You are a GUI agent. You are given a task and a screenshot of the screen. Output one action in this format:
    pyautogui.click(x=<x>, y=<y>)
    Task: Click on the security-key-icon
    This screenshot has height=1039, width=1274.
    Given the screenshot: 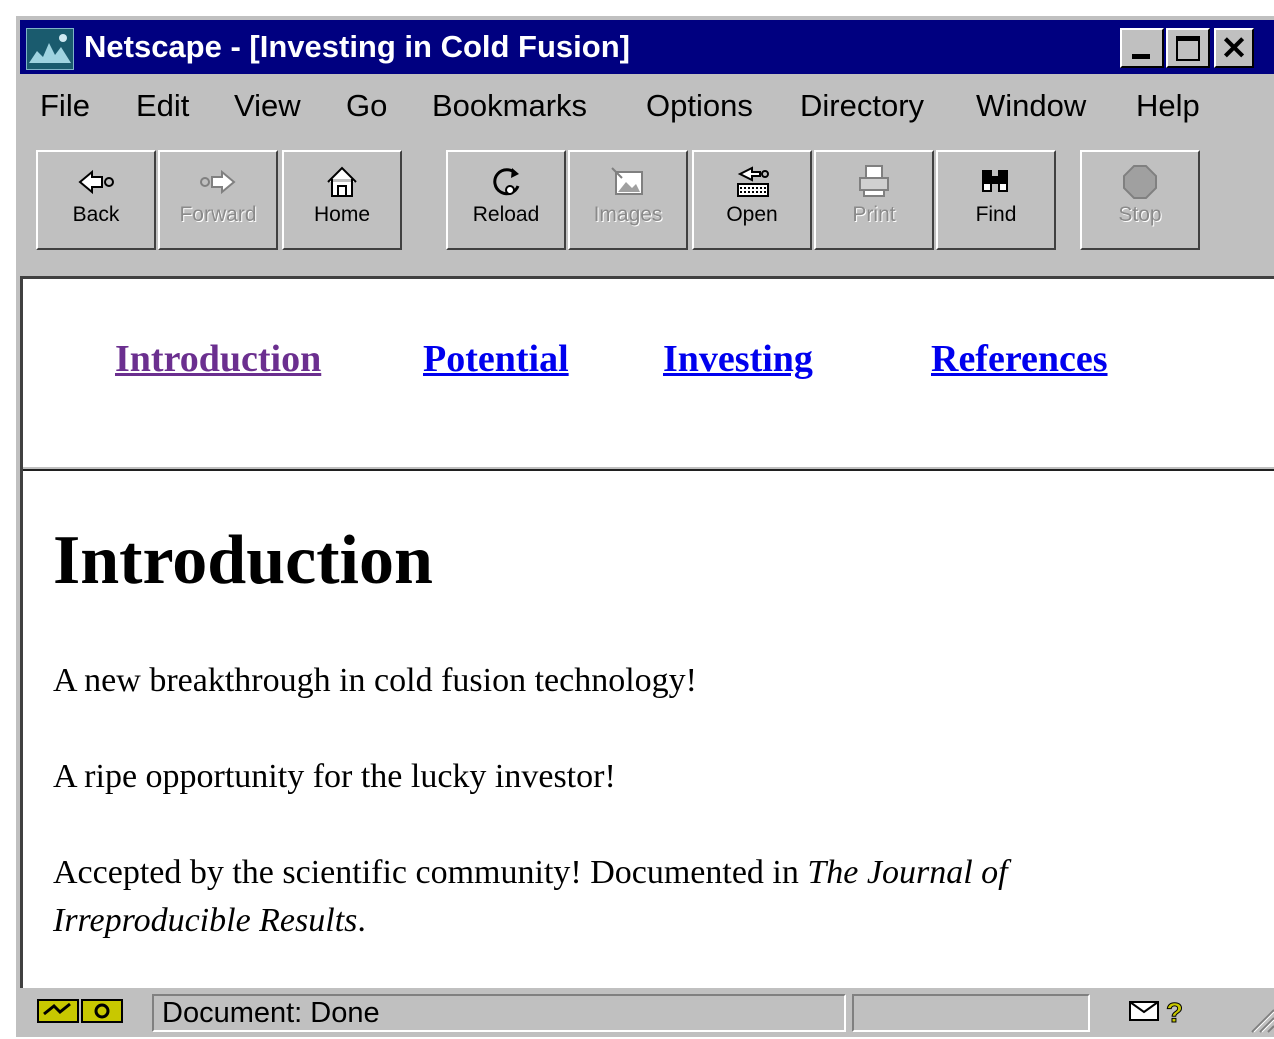 What is the action you would take?
    pyautogui.click(x=85, y=1013)
    